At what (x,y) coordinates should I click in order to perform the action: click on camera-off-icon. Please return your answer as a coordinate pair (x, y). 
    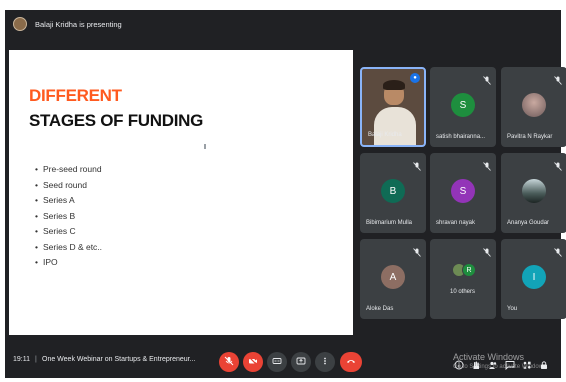
    Looking at the image, I should click on (253, 362).